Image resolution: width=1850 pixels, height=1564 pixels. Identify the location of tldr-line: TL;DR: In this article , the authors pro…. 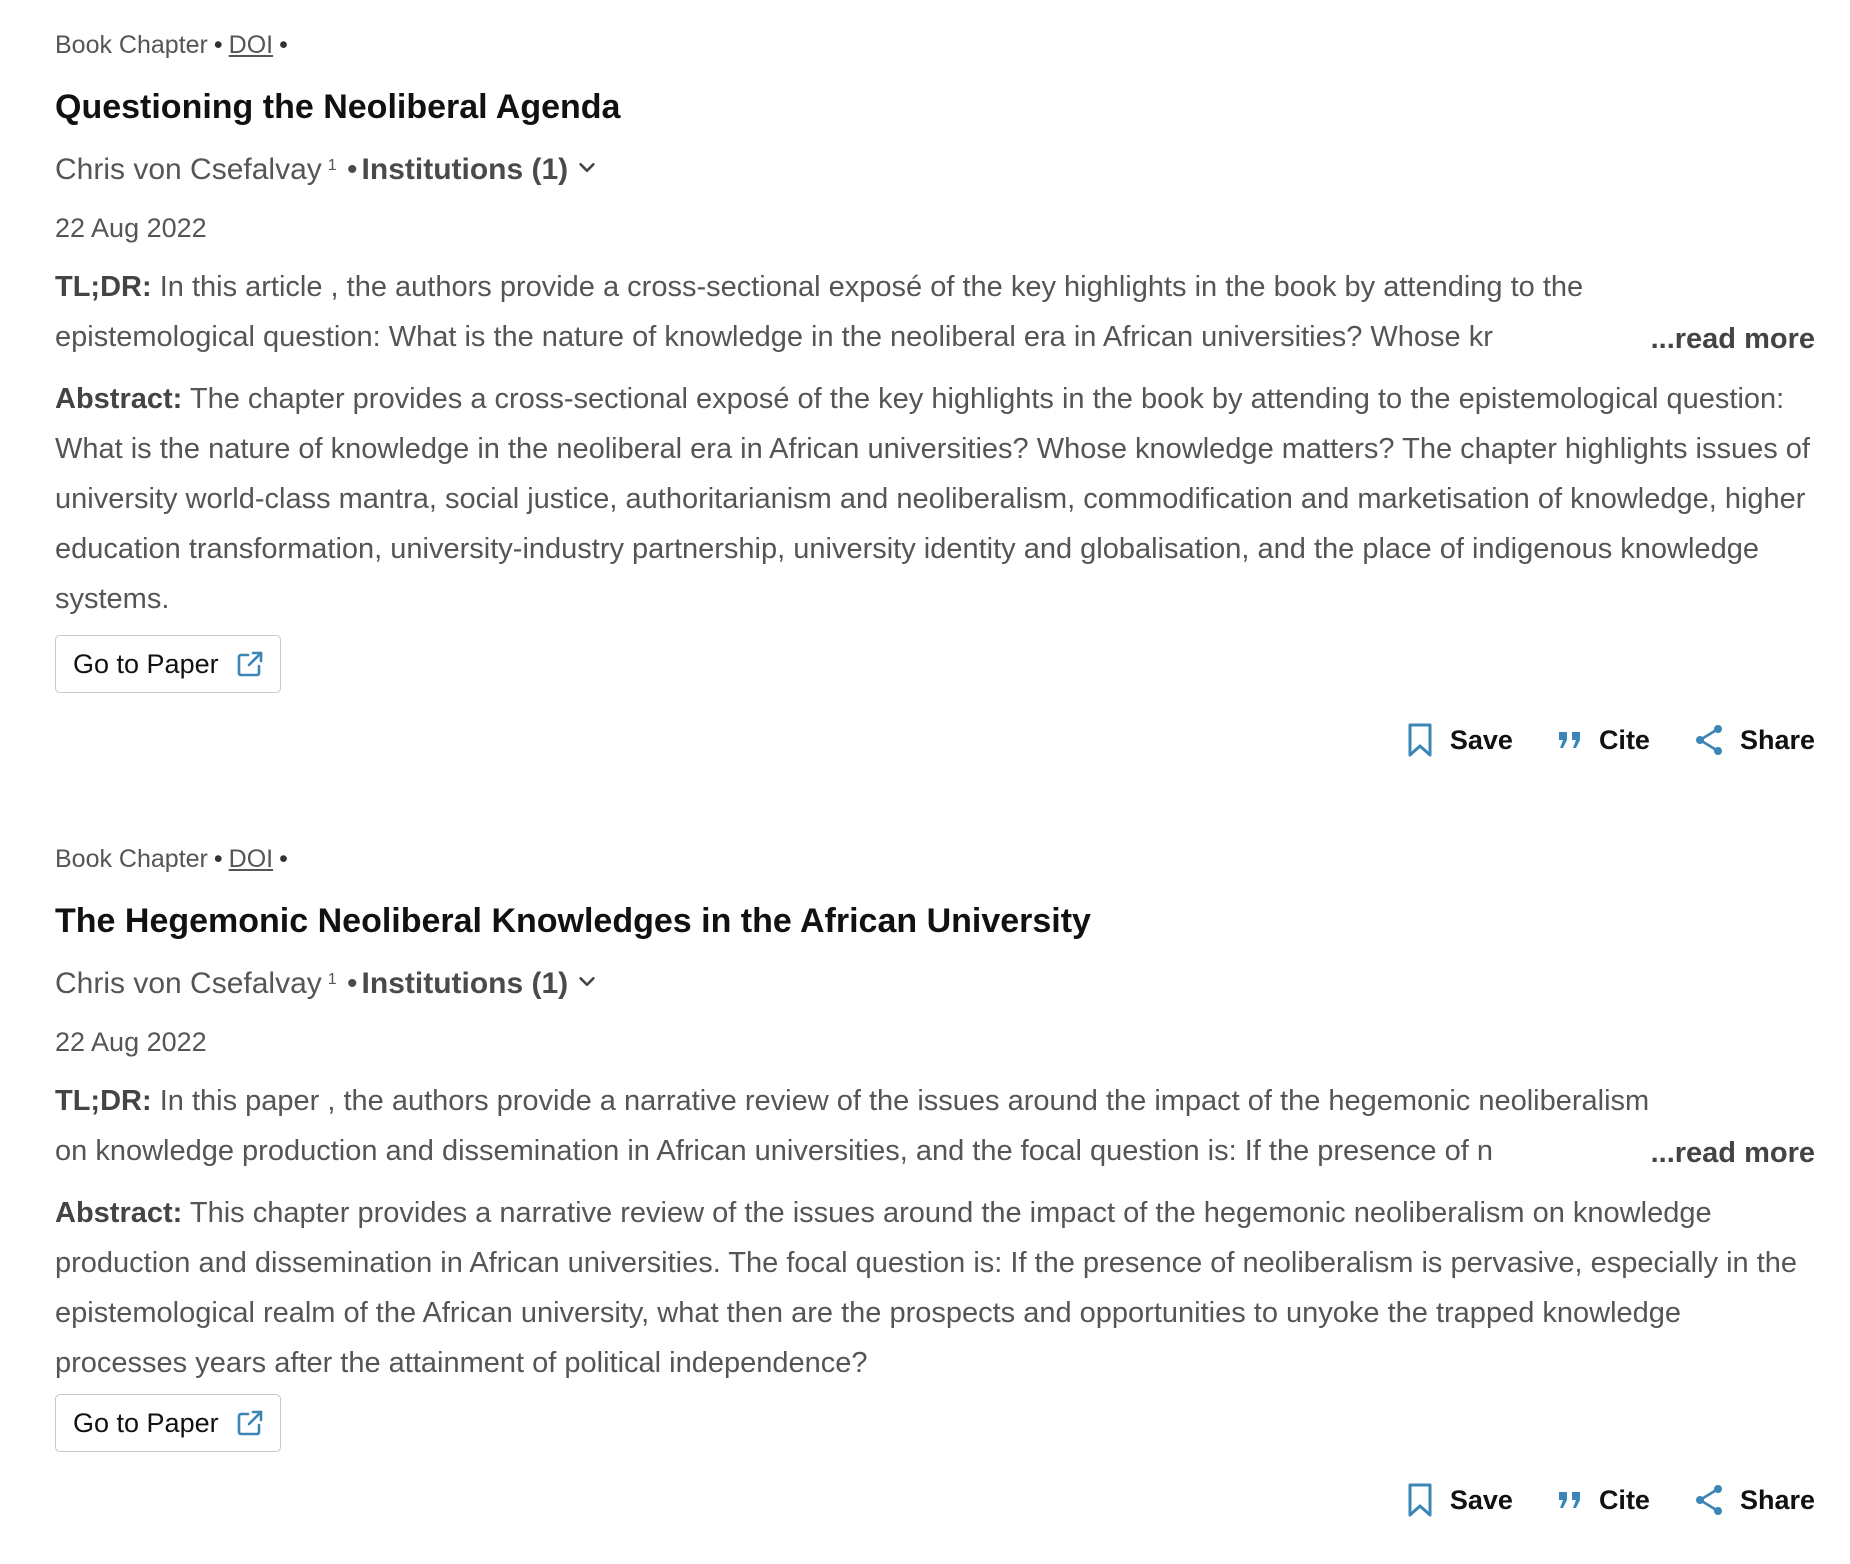
(935, 287).